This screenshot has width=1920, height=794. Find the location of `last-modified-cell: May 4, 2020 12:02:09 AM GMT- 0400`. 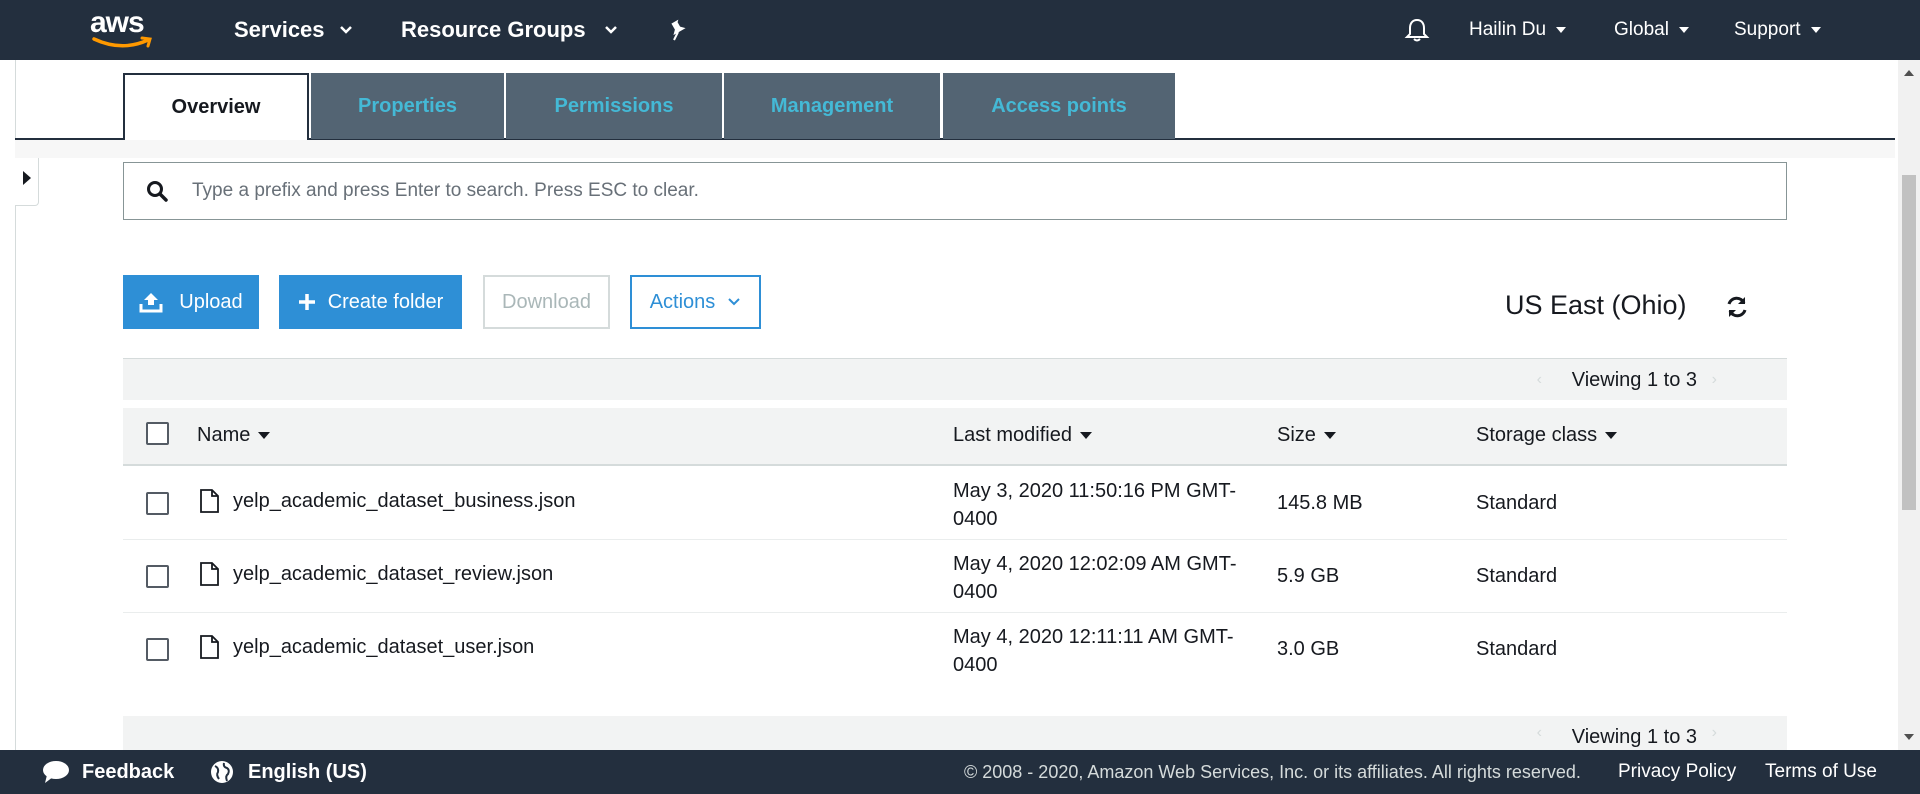

last-modified-cell: May 4, 2020 12:02:09 AM GMT- 0400 is located at coordinates (1094, 578).